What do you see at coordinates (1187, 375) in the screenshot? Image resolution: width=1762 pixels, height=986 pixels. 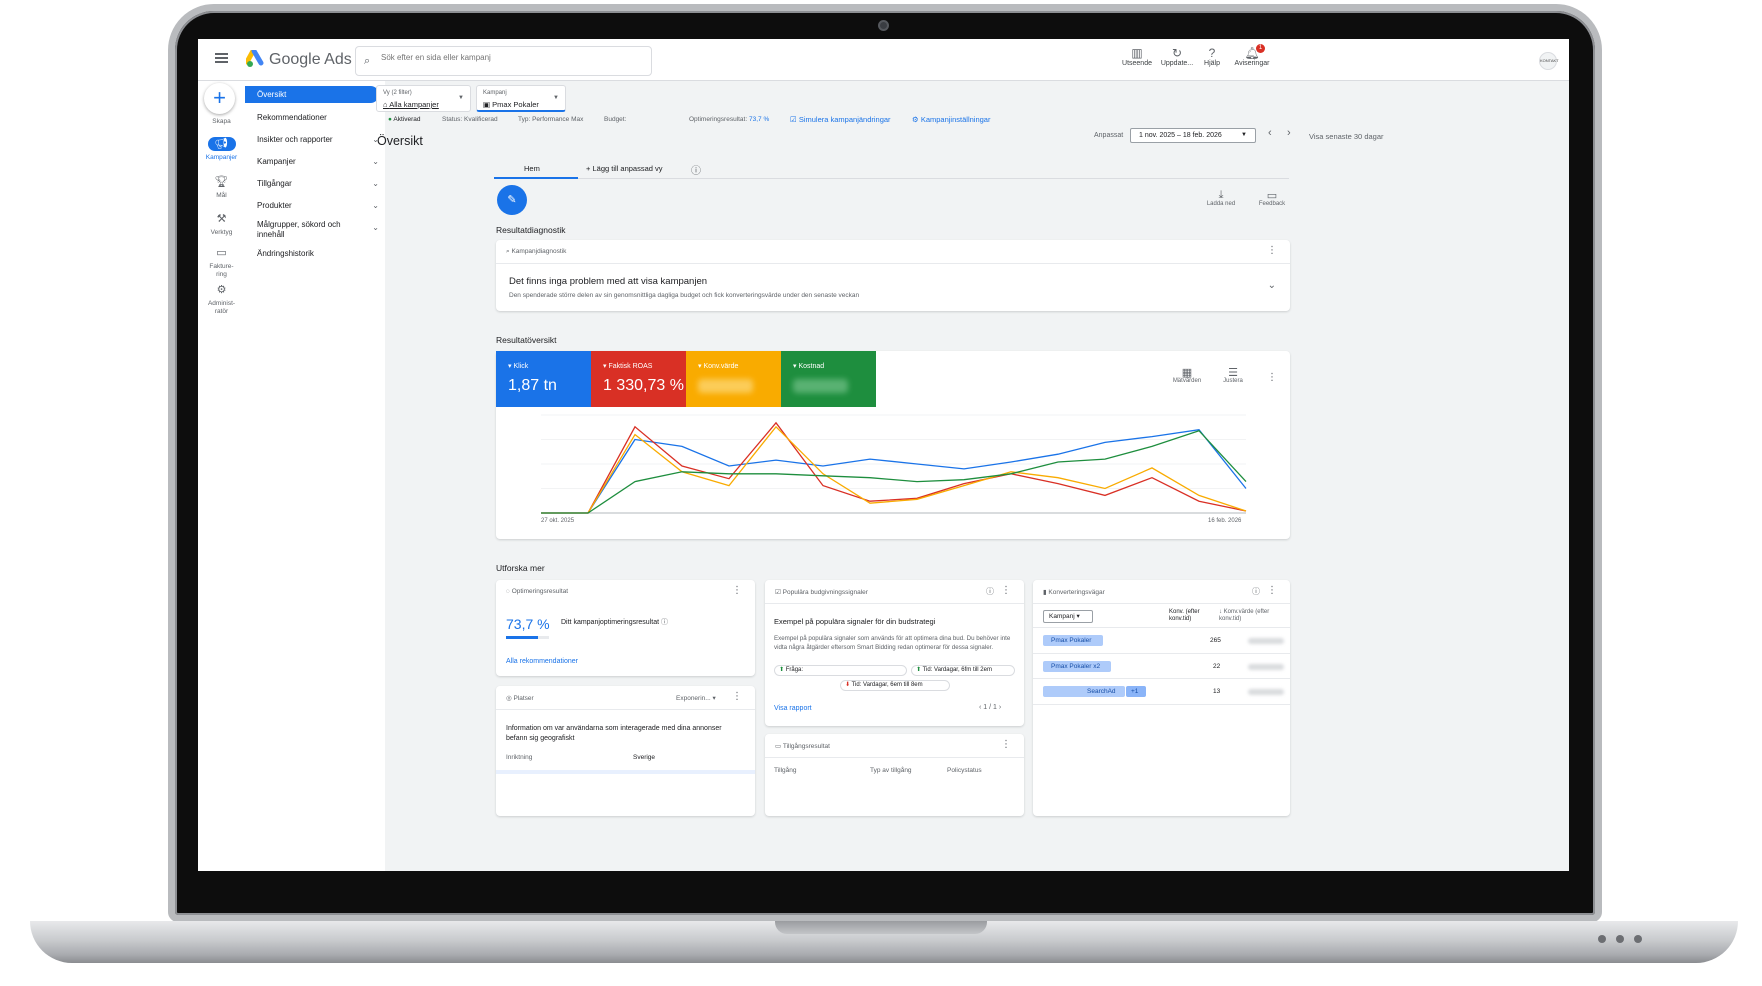 I see `metrics-button: ▦ Mätvärden` at bounding box center [1187, 375].